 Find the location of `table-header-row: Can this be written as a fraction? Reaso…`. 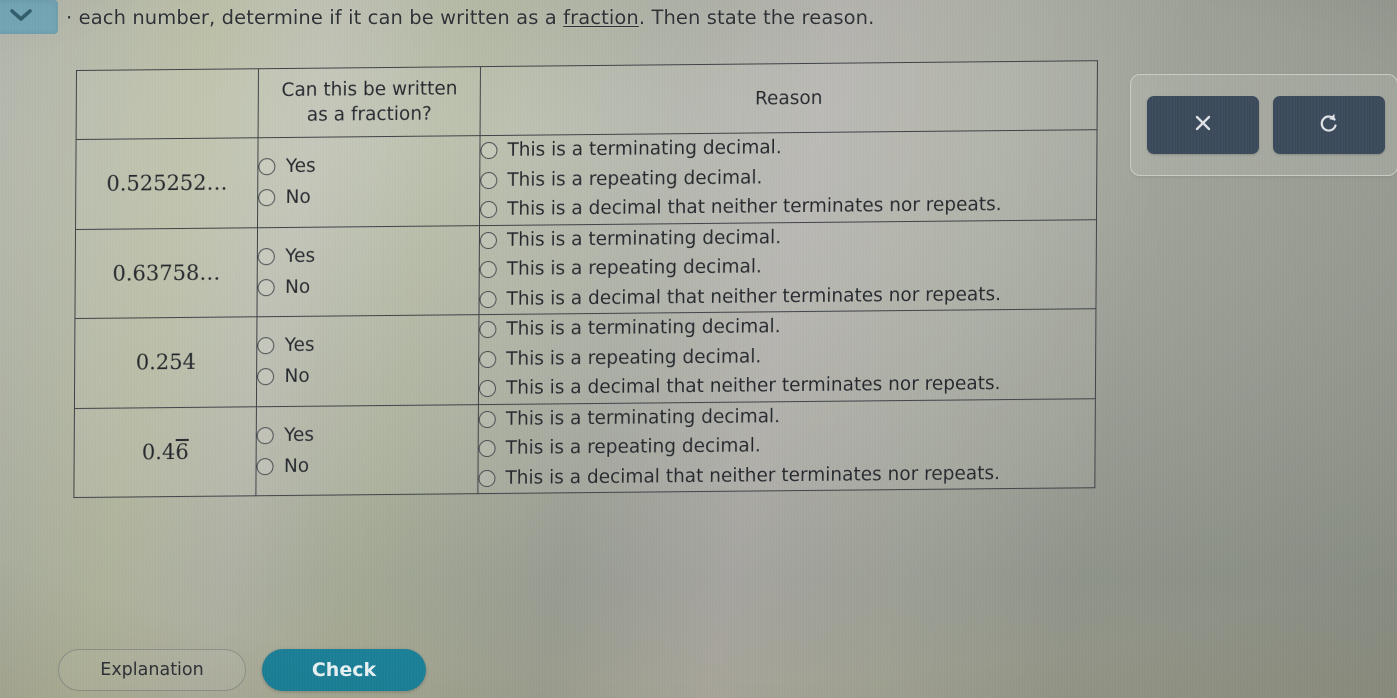

table-header-row: Can this be written as a fraction? Reaso… is located at coordinates (587, 100).